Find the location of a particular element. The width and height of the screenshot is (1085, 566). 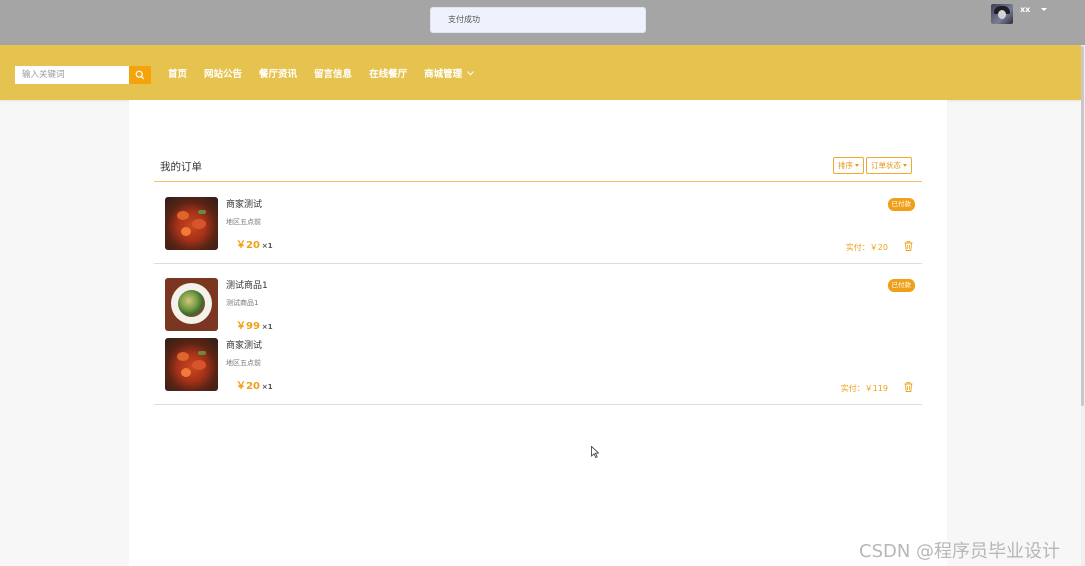

success-toast: 支付成功 is located at coordinates (538, 20).